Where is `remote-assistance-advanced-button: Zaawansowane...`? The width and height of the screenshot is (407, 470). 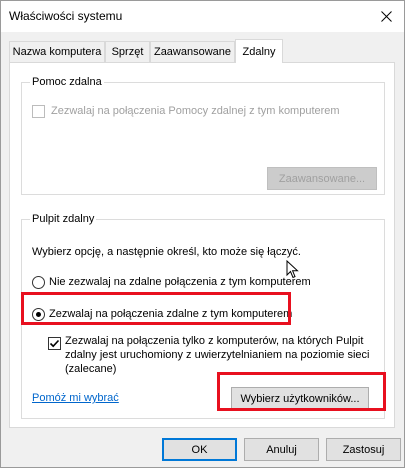 remote-assistance-advanced-button: Zaawansowane... is located at coordinates (322, 178).